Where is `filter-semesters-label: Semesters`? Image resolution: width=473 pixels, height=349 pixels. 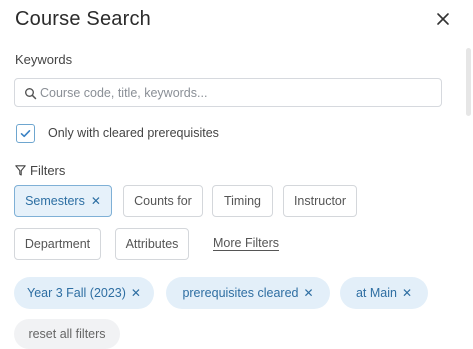
filter-semesters-label: Semesters is located at coordinates (55, 201).